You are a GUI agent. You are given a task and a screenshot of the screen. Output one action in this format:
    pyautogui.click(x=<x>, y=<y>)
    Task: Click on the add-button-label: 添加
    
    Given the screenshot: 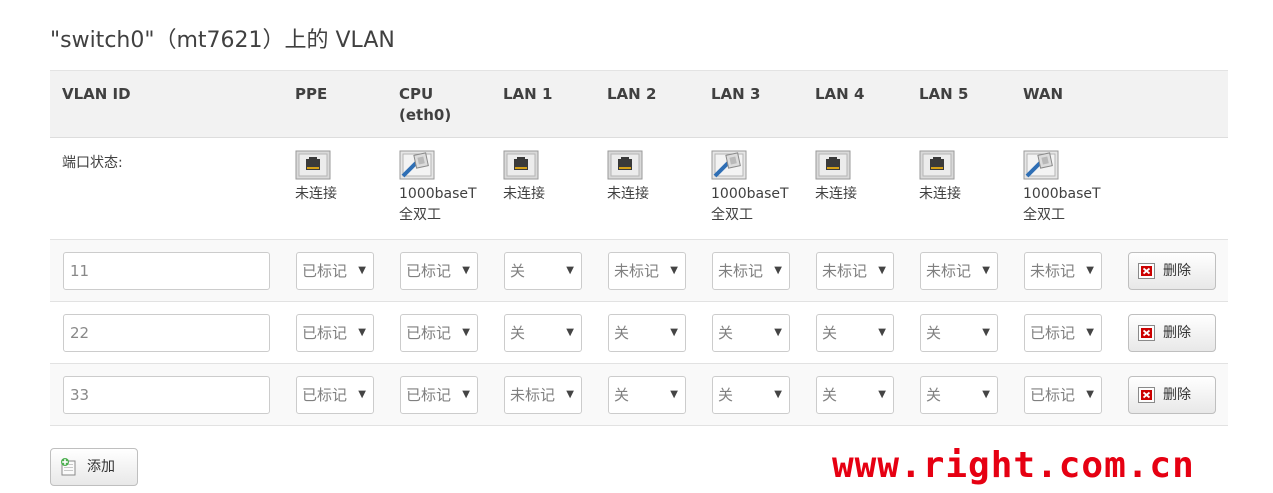 What is the action you would take?
    pyautogui.click(x=101, y=467)
    